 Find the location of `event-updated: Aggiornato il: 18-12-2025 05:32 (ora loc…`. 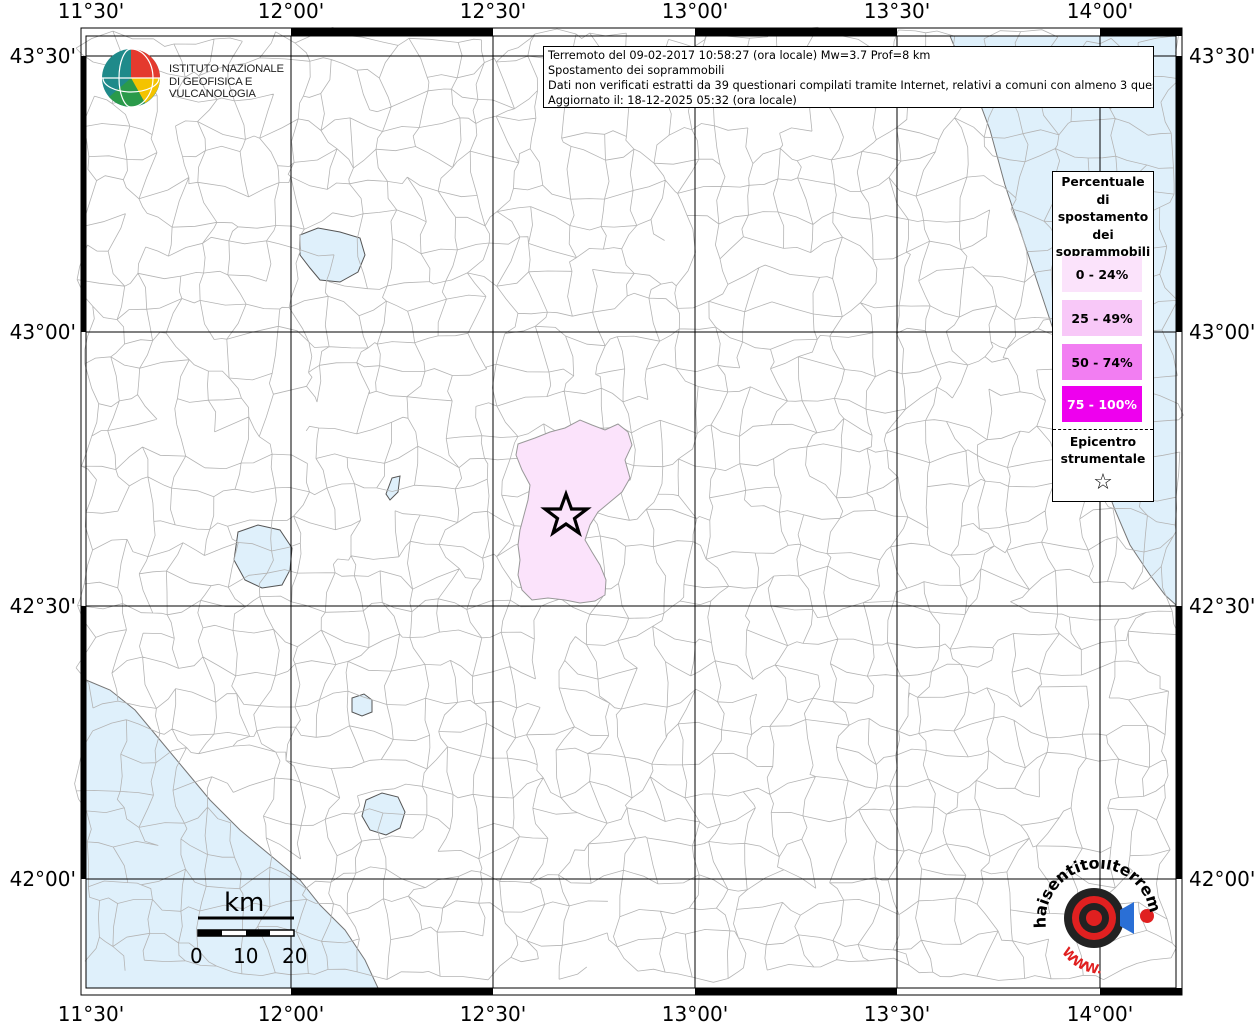

event-updated: Aggiornato il: 18-12-2025 05:32 (ora loc… is located at coordinates (672, 100).